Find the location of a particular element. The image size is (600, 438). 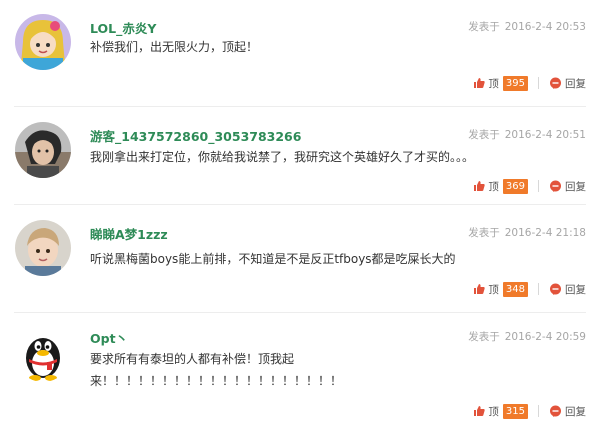

comment-text: 我刚拿出来打定位，你就给我说禁了，我研究这个英雄好久了才买的。。。 is located at coordinates (282, 157).